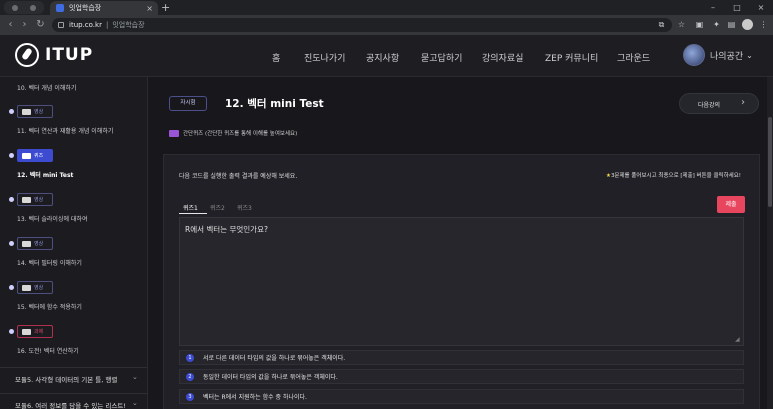  What do you see at coordinates (244, 207) in the screenshot?
I see `tab-quiz-3: 퀴즈3` at bounding box center [244, 207].